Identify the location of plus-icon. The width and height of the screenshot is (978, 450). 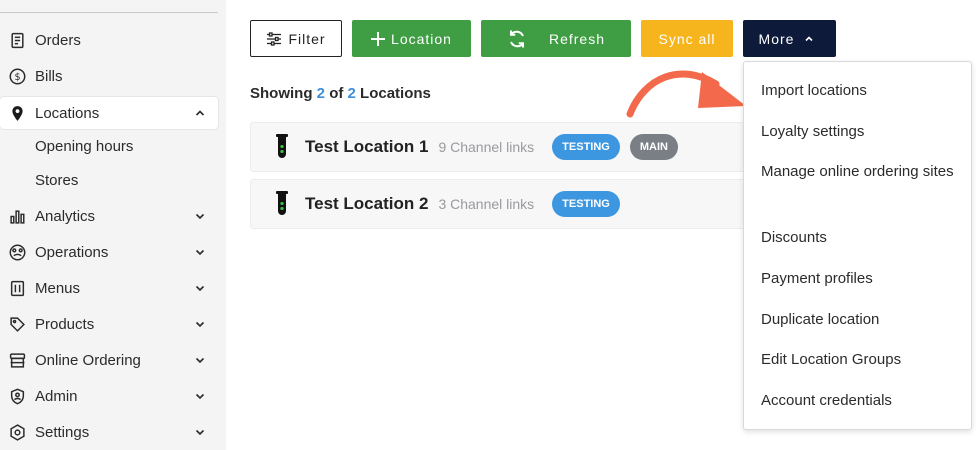
(378, 38).